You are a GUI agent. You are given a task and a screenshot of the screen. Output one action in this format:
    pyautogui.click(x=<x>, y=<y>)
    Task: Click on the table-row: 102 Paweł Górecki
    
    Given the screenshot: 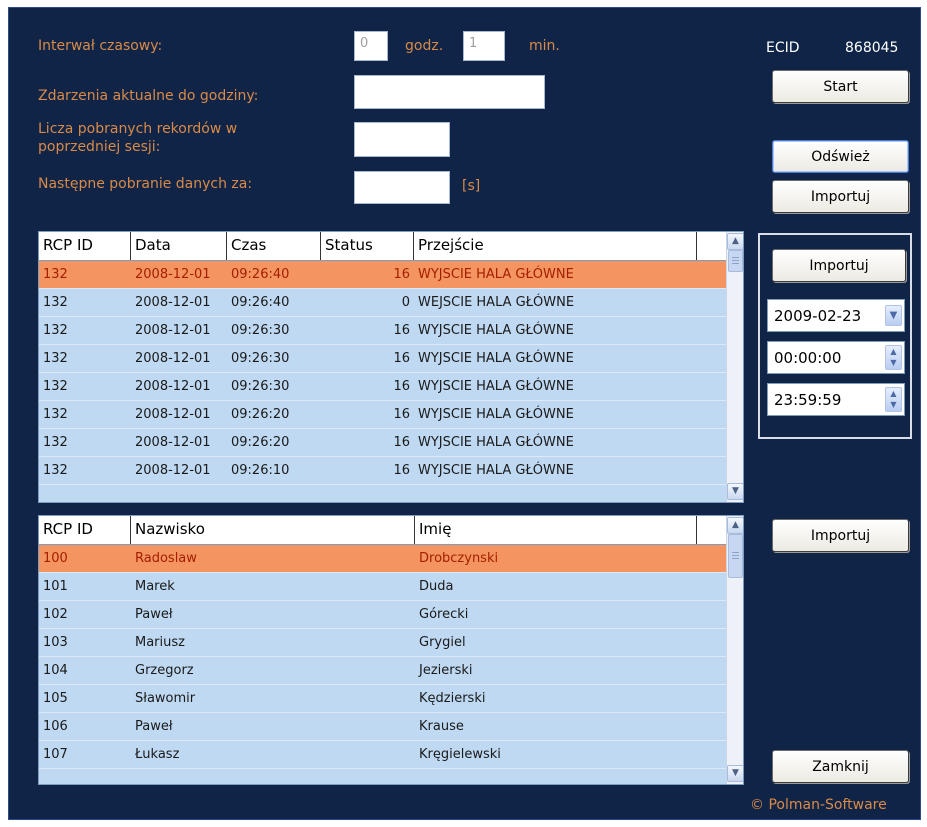 What is the action you would take?
    pyautogui.click(x=391, y=615)
    